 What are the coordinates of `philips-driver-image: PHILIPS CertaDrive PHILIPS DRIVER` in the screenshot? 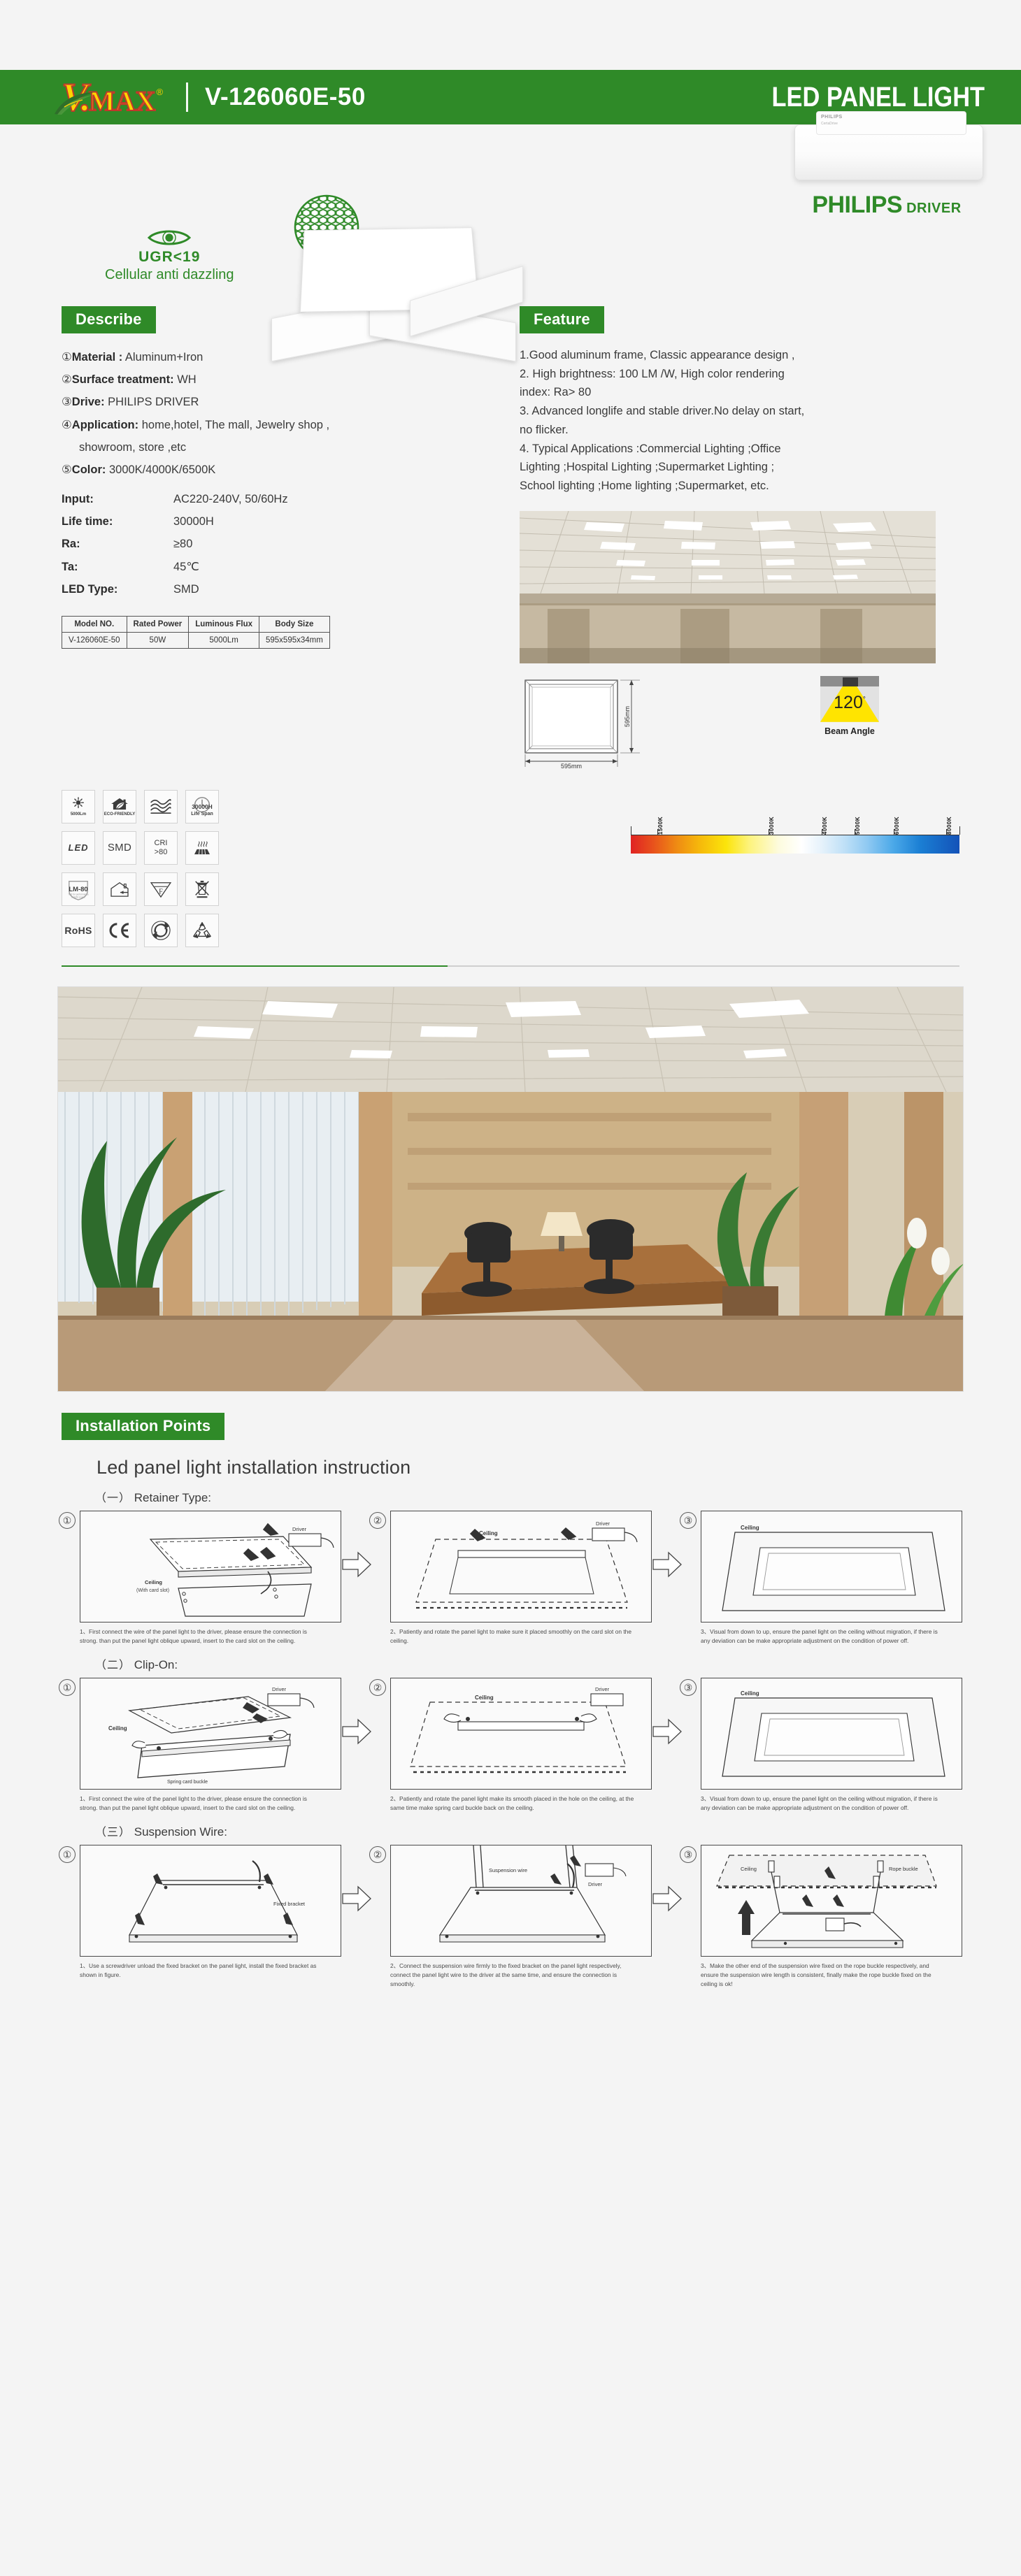 It's located at (887, 165).